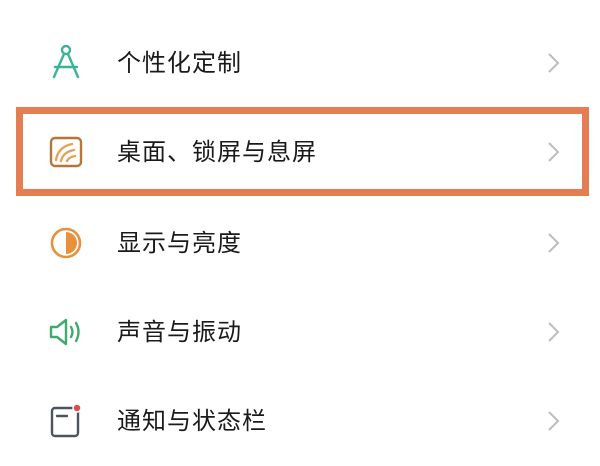 The width and height of the screenshot is (600, 466). I want to click on settings-item-label: 桌面、锁屏与息屏, so click(217, 152).